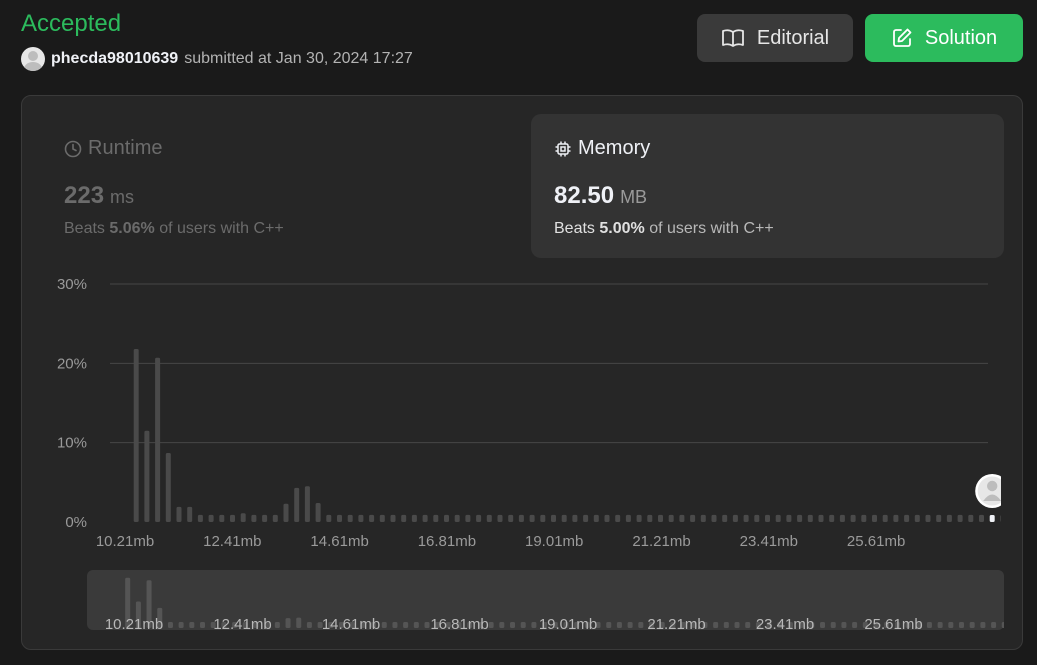  I want to click on your-submission-avatar, so click(988, 491).